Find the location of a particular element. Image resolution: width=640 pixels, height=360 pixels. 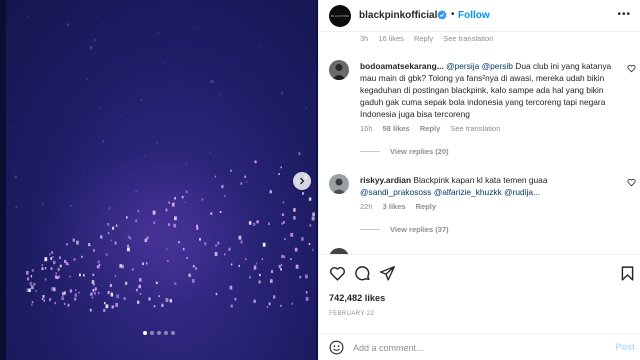

account-username: blackpinkofficial is located at coordinates (398, 15).